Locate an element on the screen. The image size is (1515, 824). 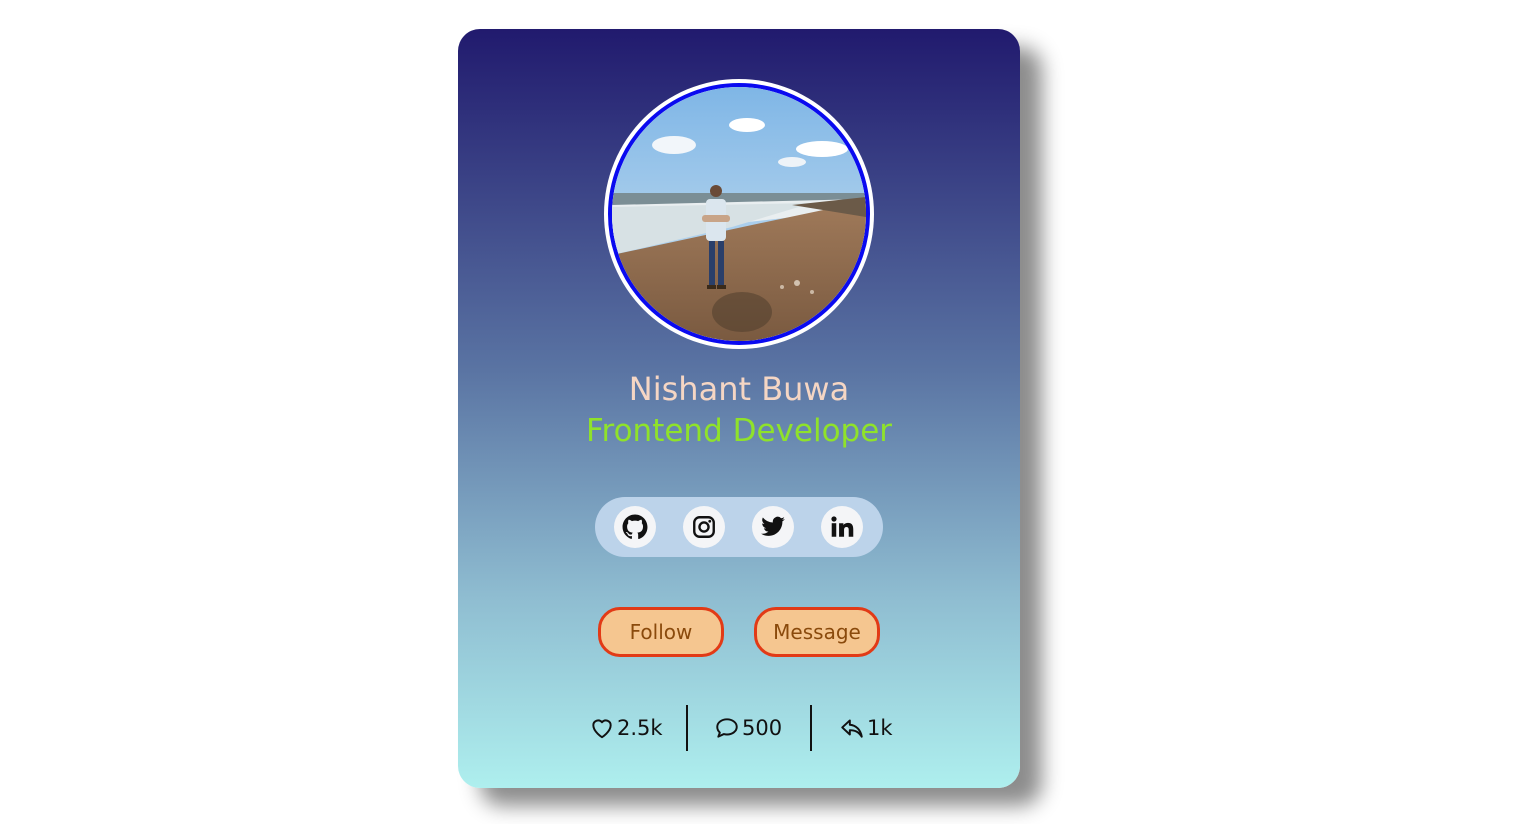
comments-stat: 500 is located at coordinates (748, 728).